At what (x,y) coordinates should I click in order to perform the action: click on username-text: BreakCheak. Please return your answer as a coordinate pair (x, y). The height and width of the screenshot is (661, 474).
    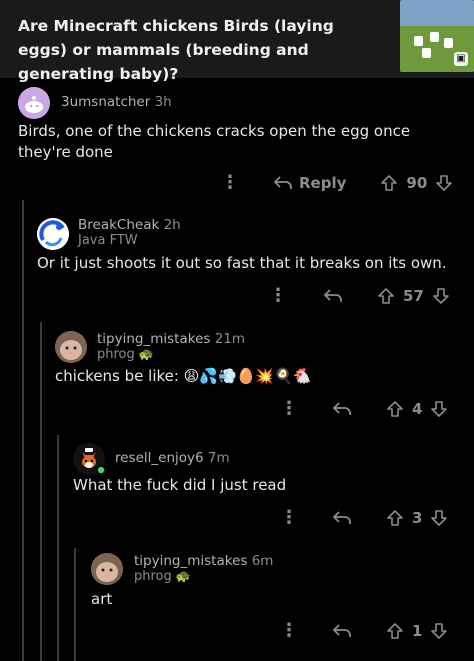
    Looking at the image, I should click on (118, 225).